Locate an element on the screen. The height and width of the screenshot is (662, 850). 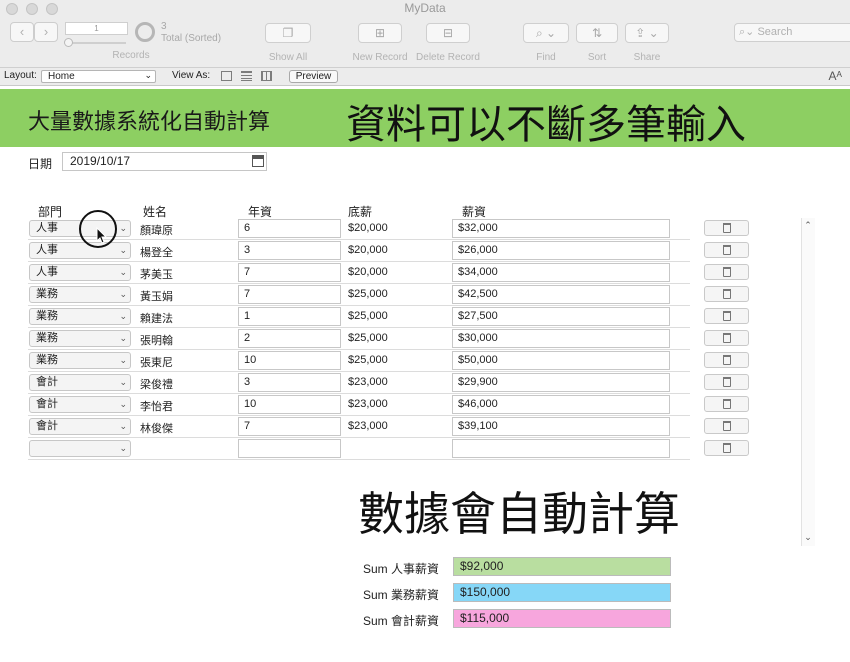
current-record-field: 1 is located at coordinates (96, 28).